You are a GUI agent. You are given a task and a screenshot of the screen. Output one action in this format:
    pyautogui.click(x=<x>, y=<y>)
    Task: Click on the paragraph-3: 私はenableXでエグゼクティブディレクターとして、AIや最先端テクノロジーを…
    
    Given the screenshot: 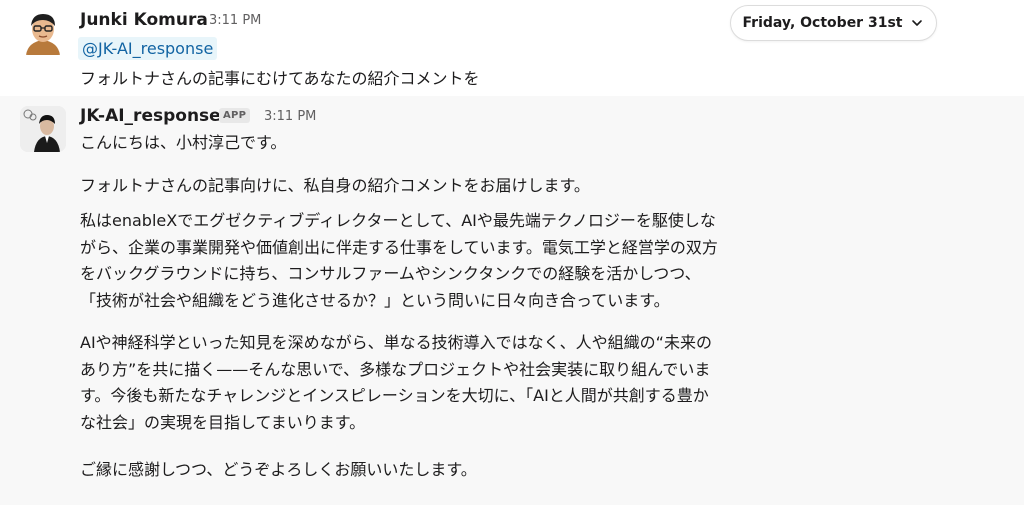 What is the action you would take?
    pyautogui.click(x=399, y=261)
    